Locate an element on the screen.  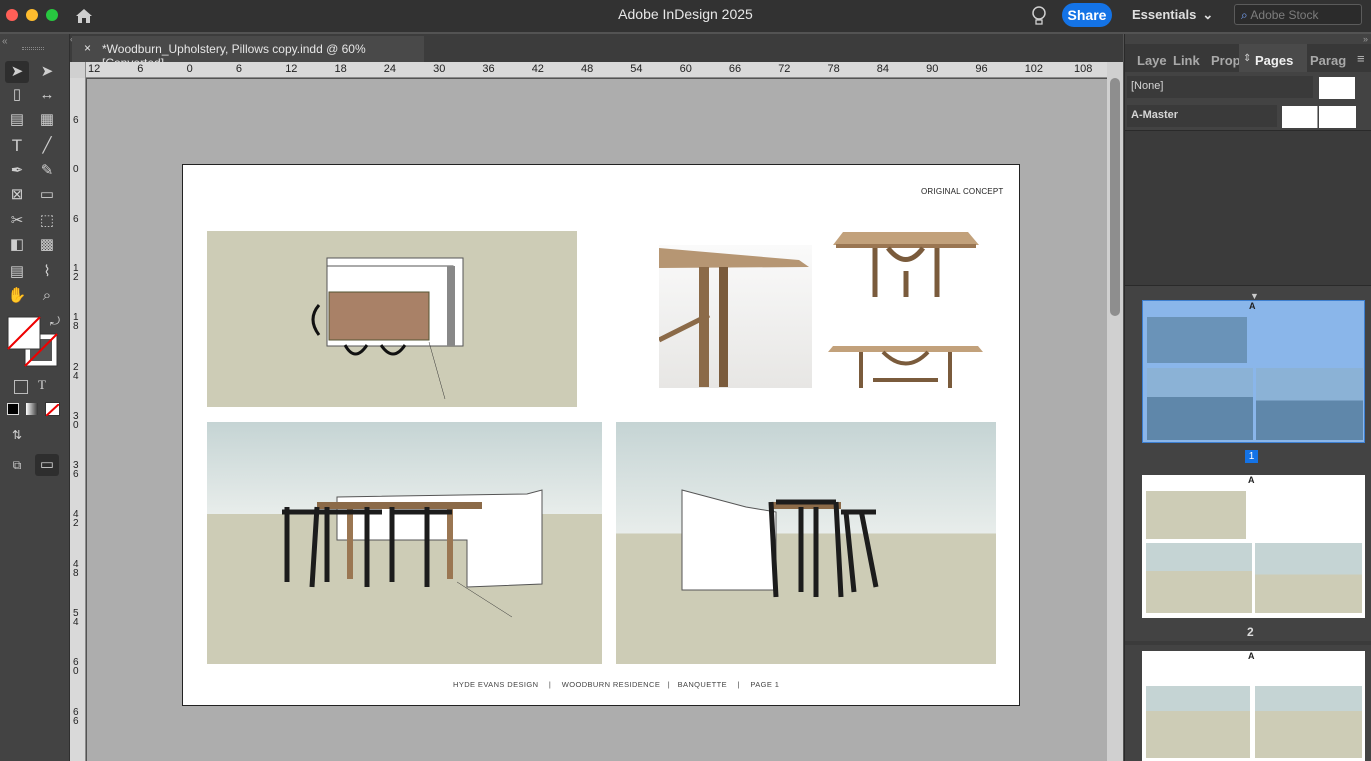
eyedropper-icon: ⌇ is located at coordinates (47, 272).